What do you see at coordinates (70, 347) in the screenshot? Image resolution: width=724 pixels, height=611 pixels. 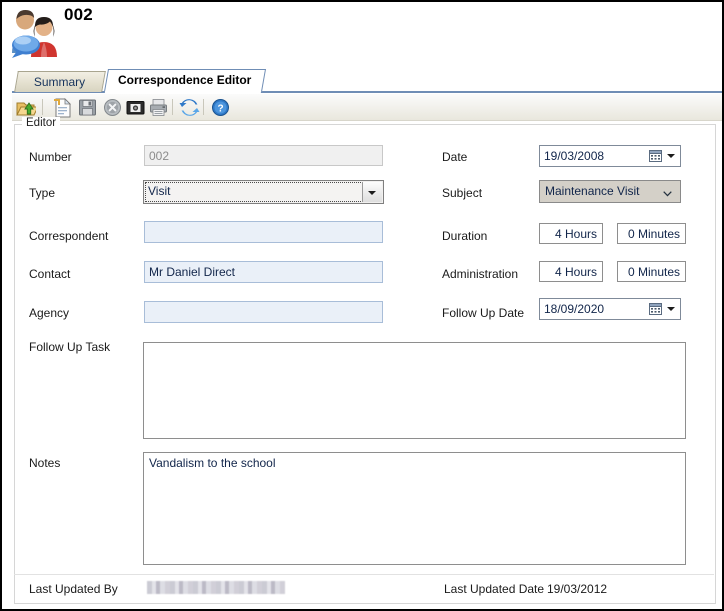 I see `follow-up-task-label: Follow Up Task` at bounding box center [70, 347].